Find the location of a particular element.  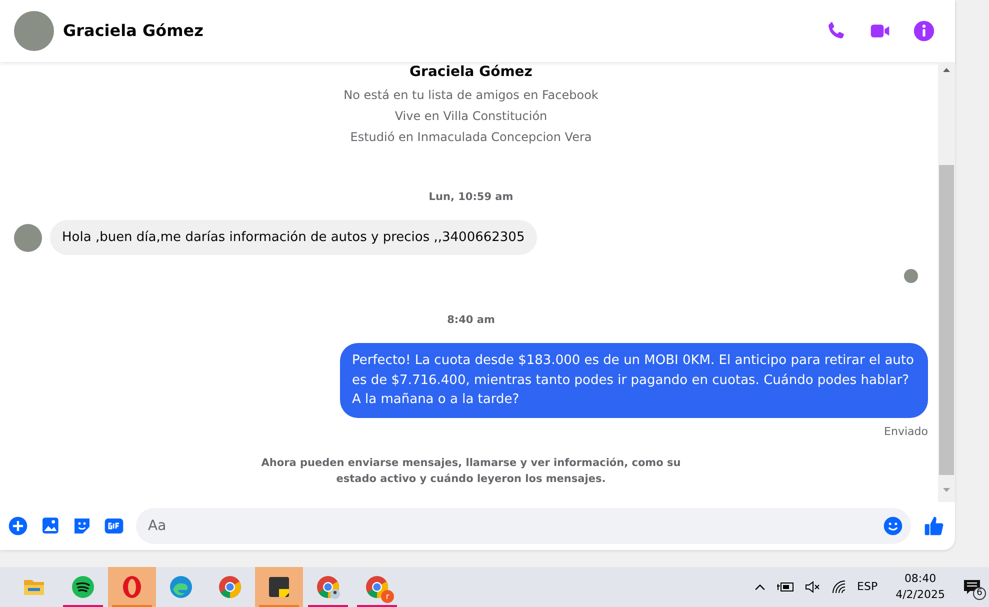

clock-date: 4/2/2025 is located at coordinates (920, 595).